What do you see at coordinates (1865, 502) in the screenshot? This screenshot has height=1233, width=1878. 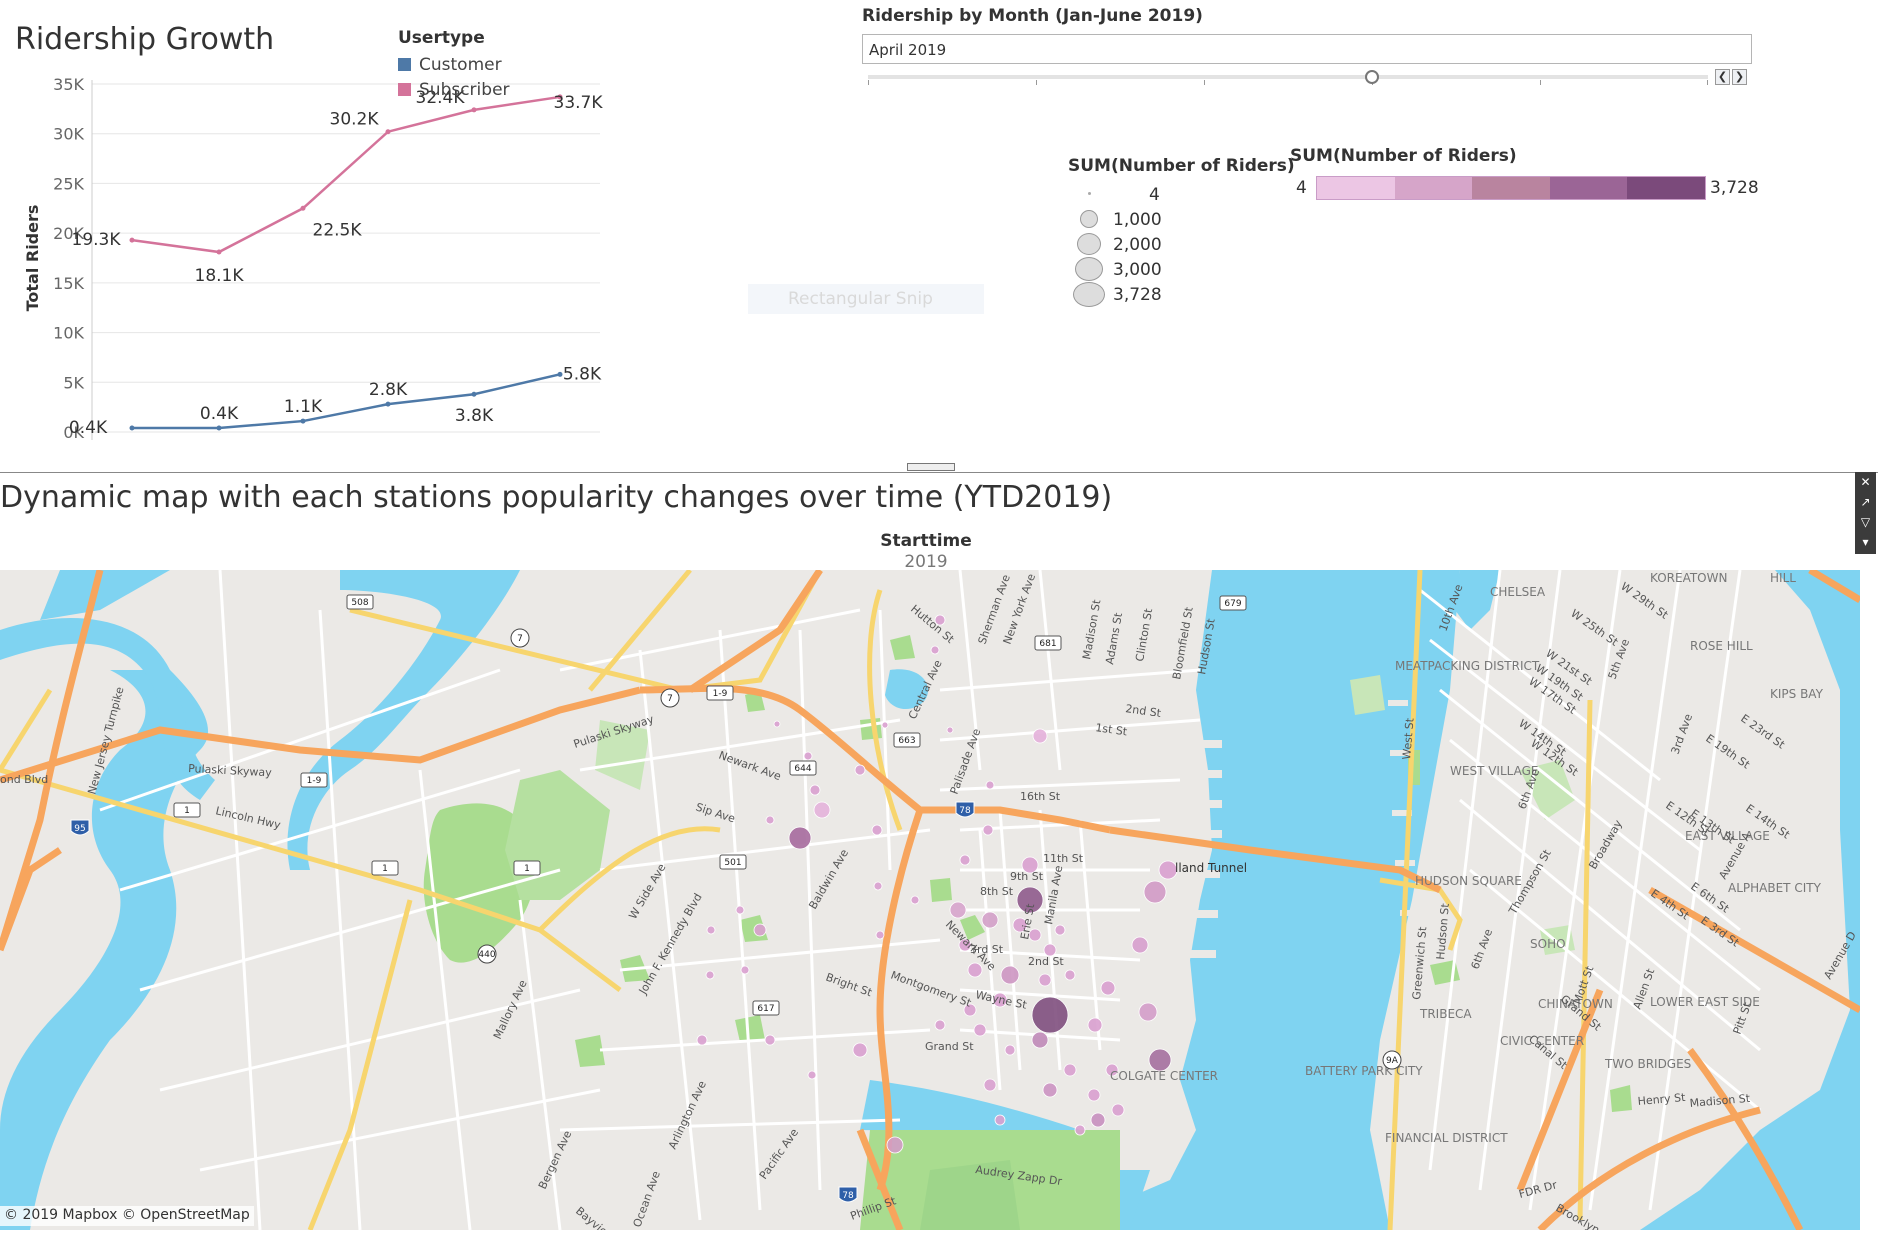 I see `popout-icon: ↗` at bounding box center [1865, 502].